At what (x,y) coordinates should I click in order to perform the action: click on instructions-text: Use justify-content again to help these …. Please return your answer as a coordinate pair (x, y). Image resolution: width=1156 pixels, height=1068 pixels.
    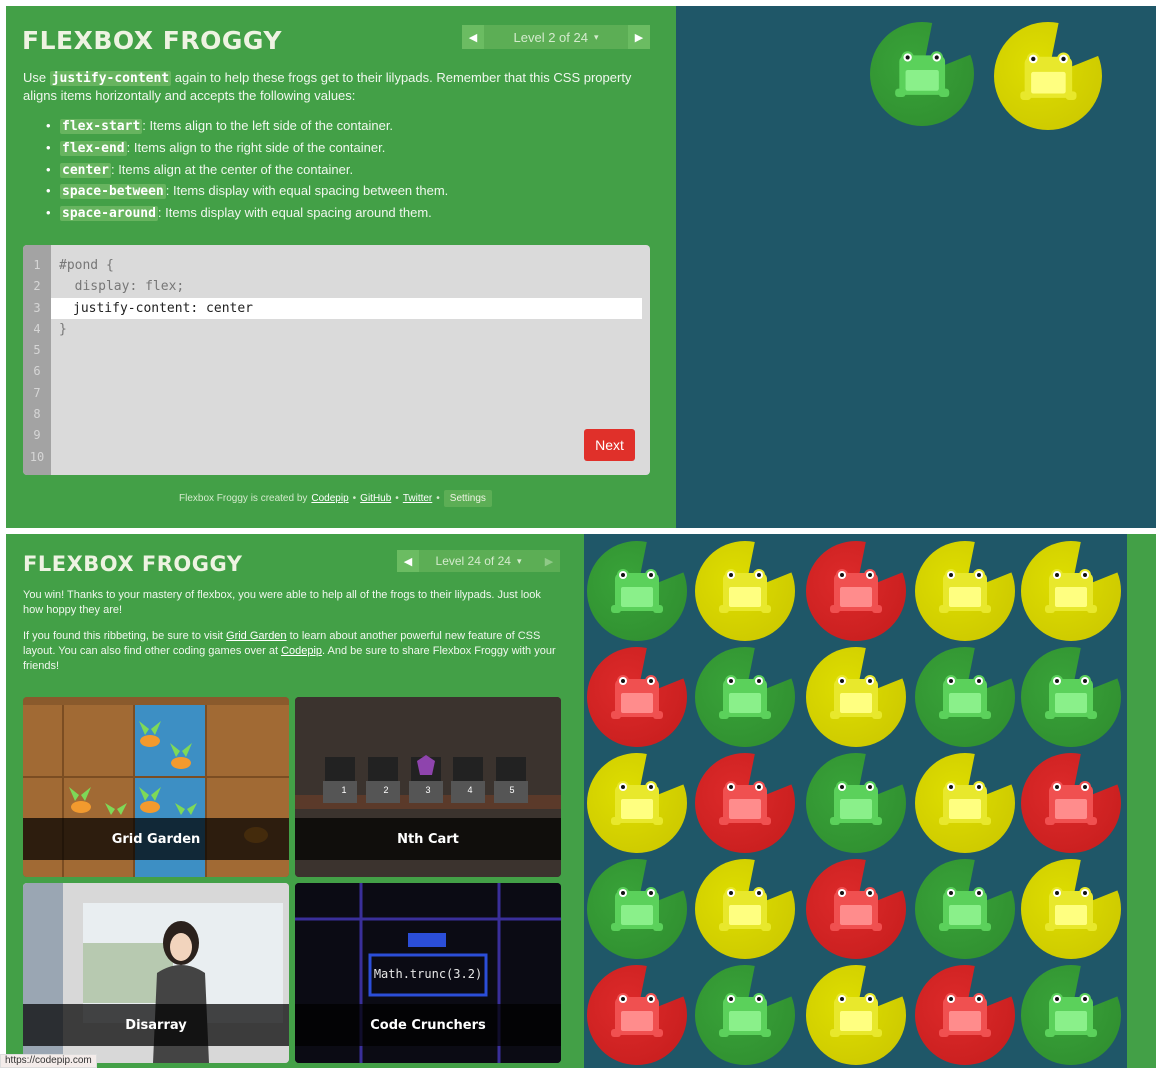
    Looking at the image, I should click on (327, 86).